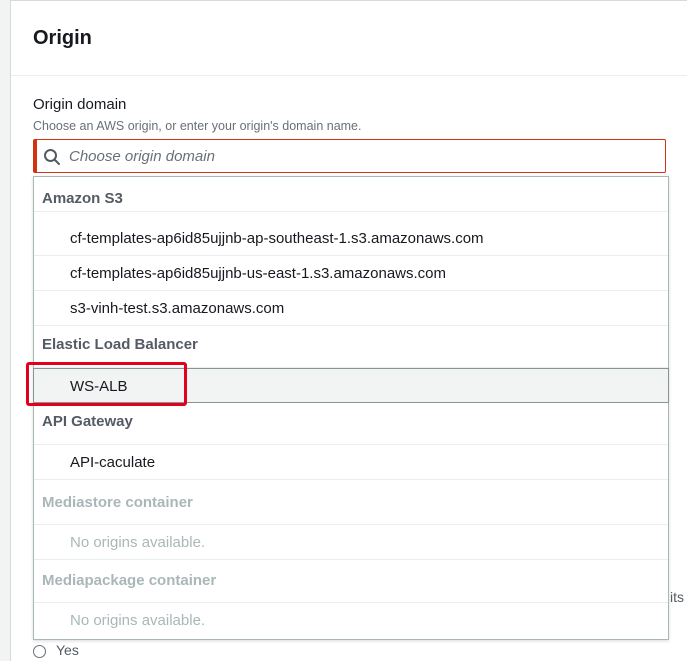 The width and height of the screenshot is (687, 661). I want to click on group-header-elastic-load-balancer: Elastic Load Balancer, so click(351, 347).